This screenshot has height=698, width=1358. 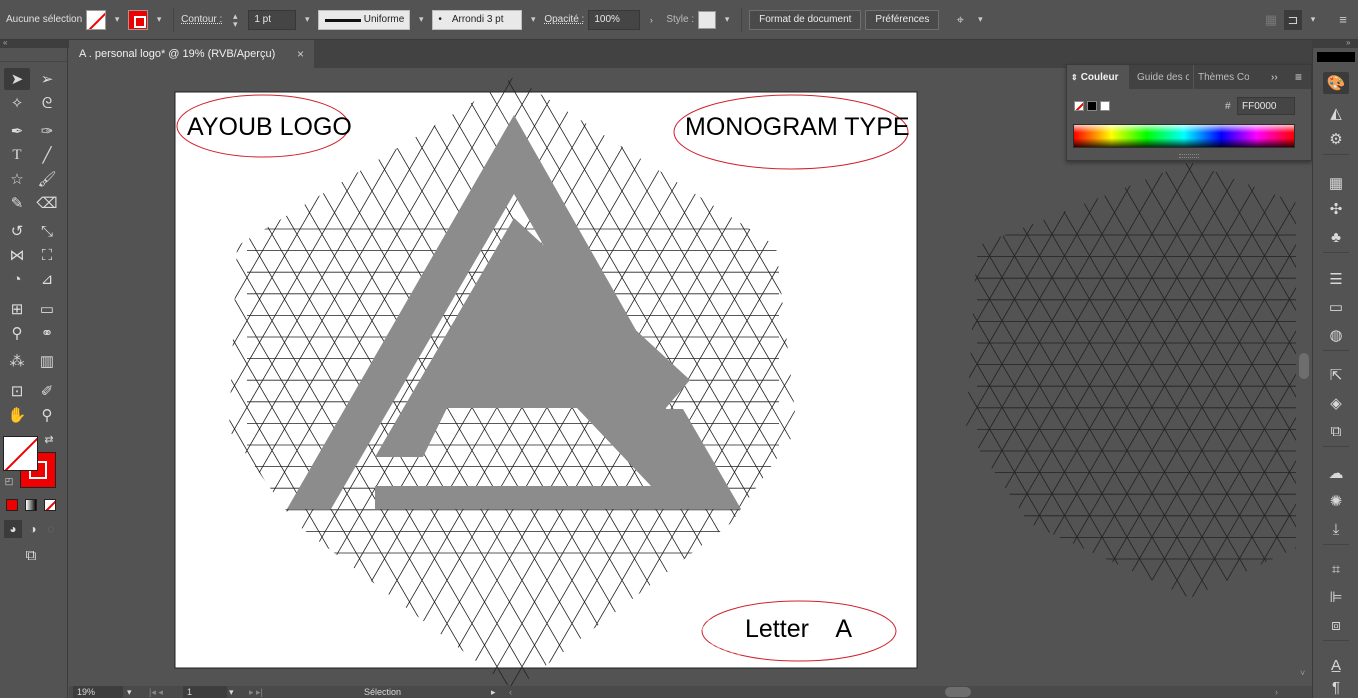 What do you see at coordinates (33, 55) in the screenshot?
I see `tools-grip` at bounding box center [33, 55].